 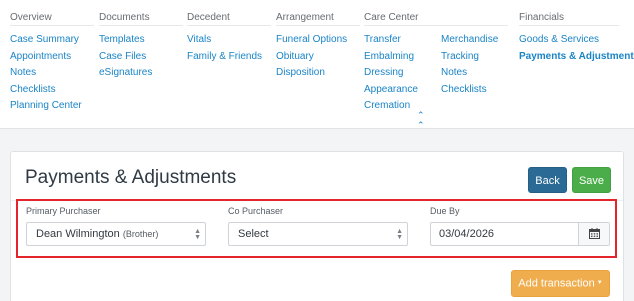 What do you see at coordinates (469, 57) in the screenshot?
I see `nav-link-tracking: Tracking` at bounding box center [469, 57].